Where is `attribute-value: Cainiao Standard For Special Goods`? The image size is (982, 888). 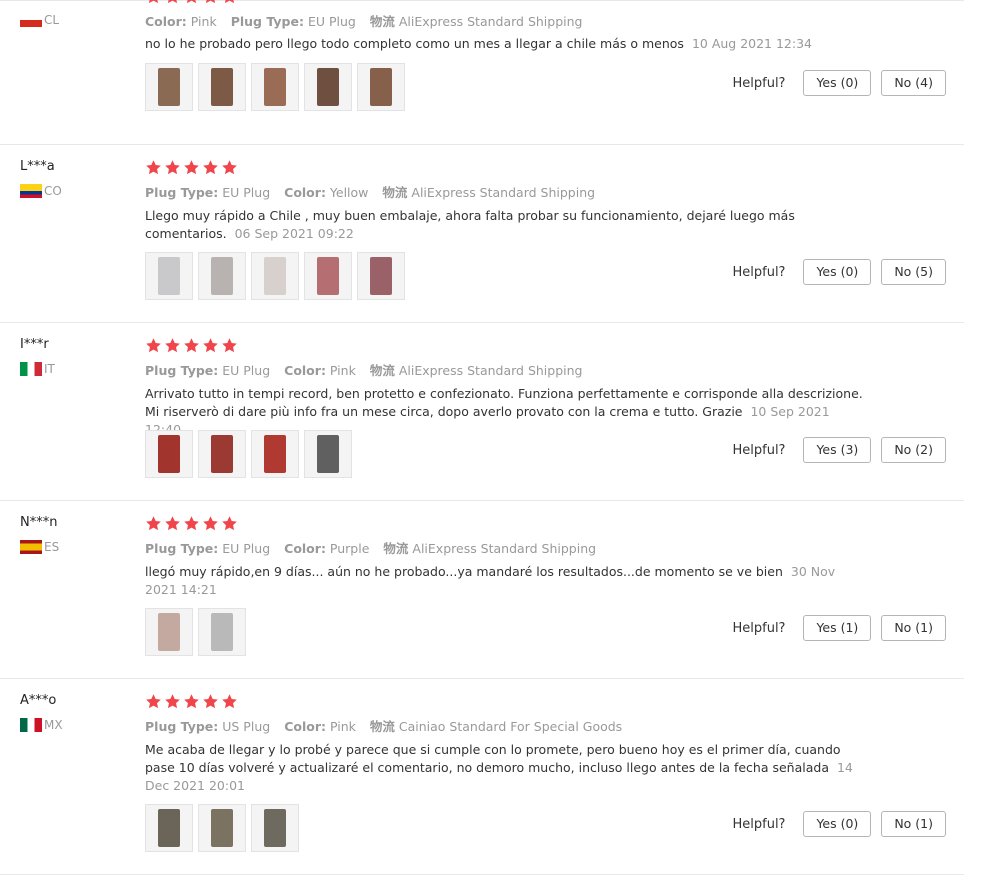 attribute-value: Cainiao Standard For Special Goods is located at coordinates (510, 726).